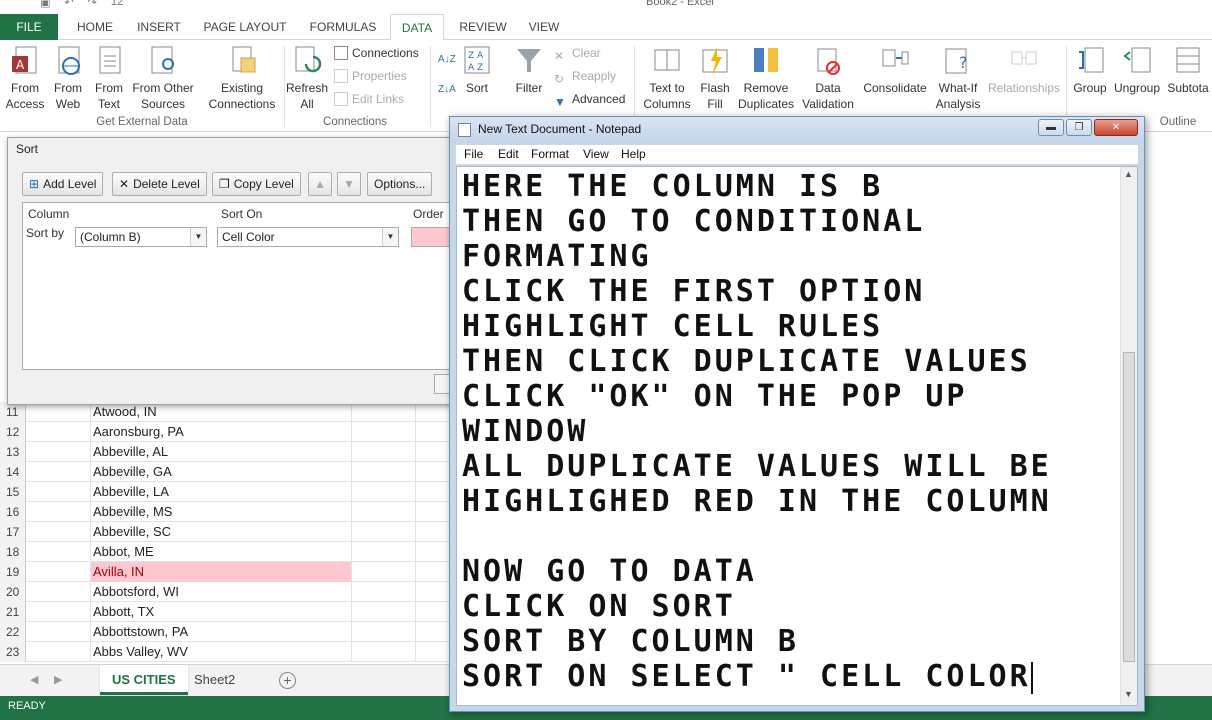  Describe the element at coordinates (585, 76) in the screenshot. I see `reapply-button: ↻ Reapply` at that location.